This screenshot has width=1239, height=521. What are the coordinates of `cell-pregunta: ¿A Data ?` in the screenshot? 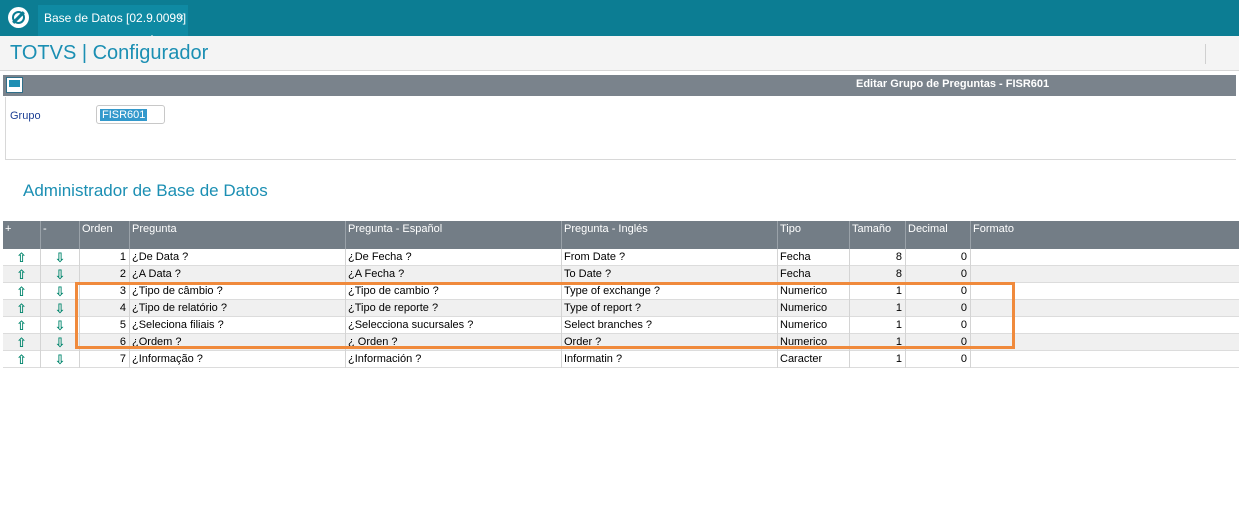 It's located at (238, 274).